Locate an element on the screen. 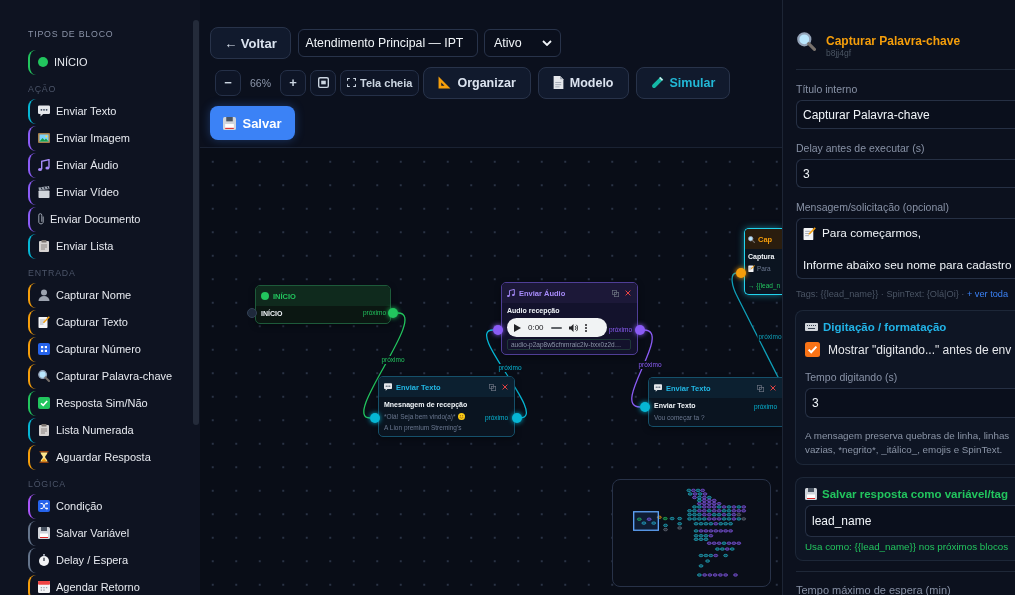  section-title: AÇÃO is located at coordinates (42, 88).